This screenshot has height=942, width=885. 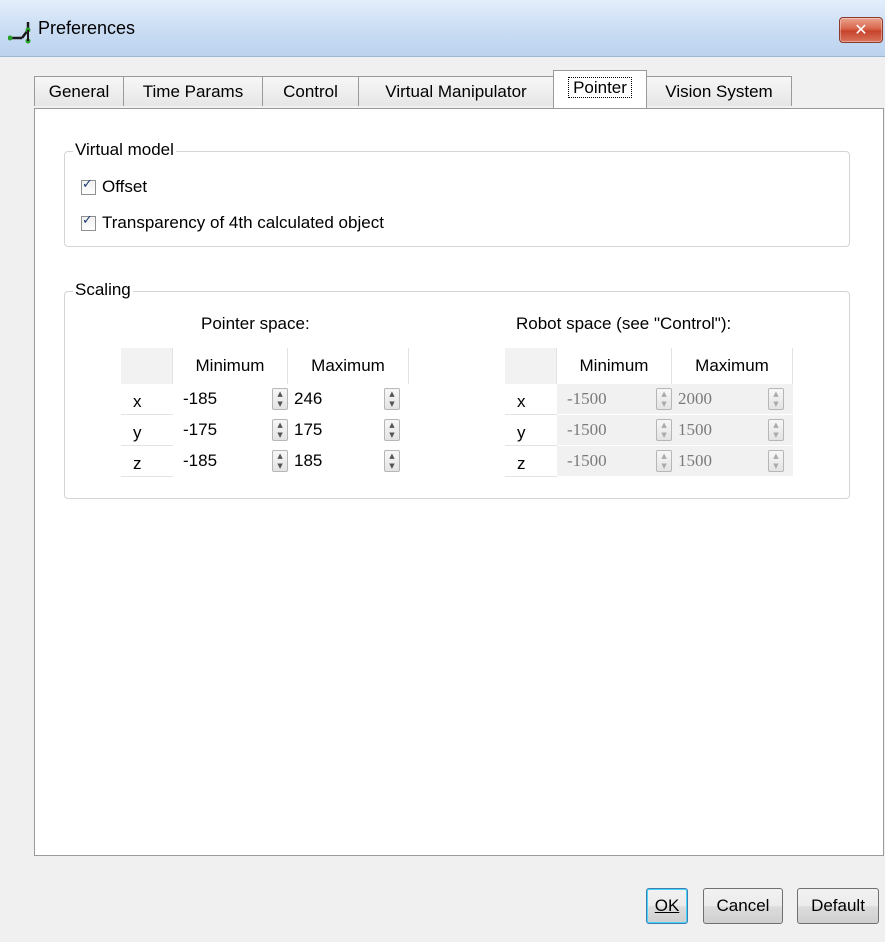 I want to click on tab-general: General, so click(x=79, y=91).